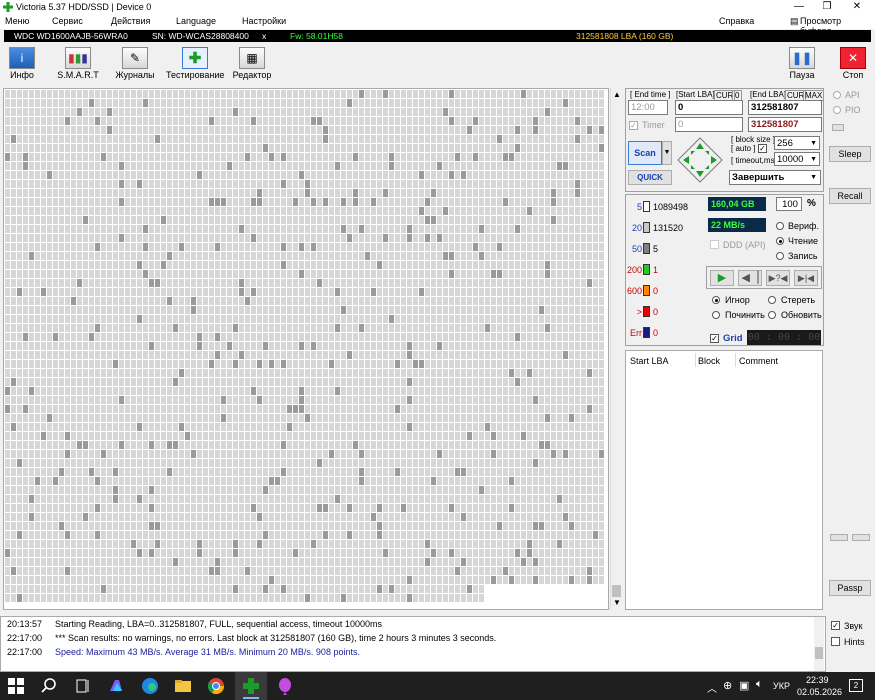  I want to click on menu-language: Language, so click(196, 21).